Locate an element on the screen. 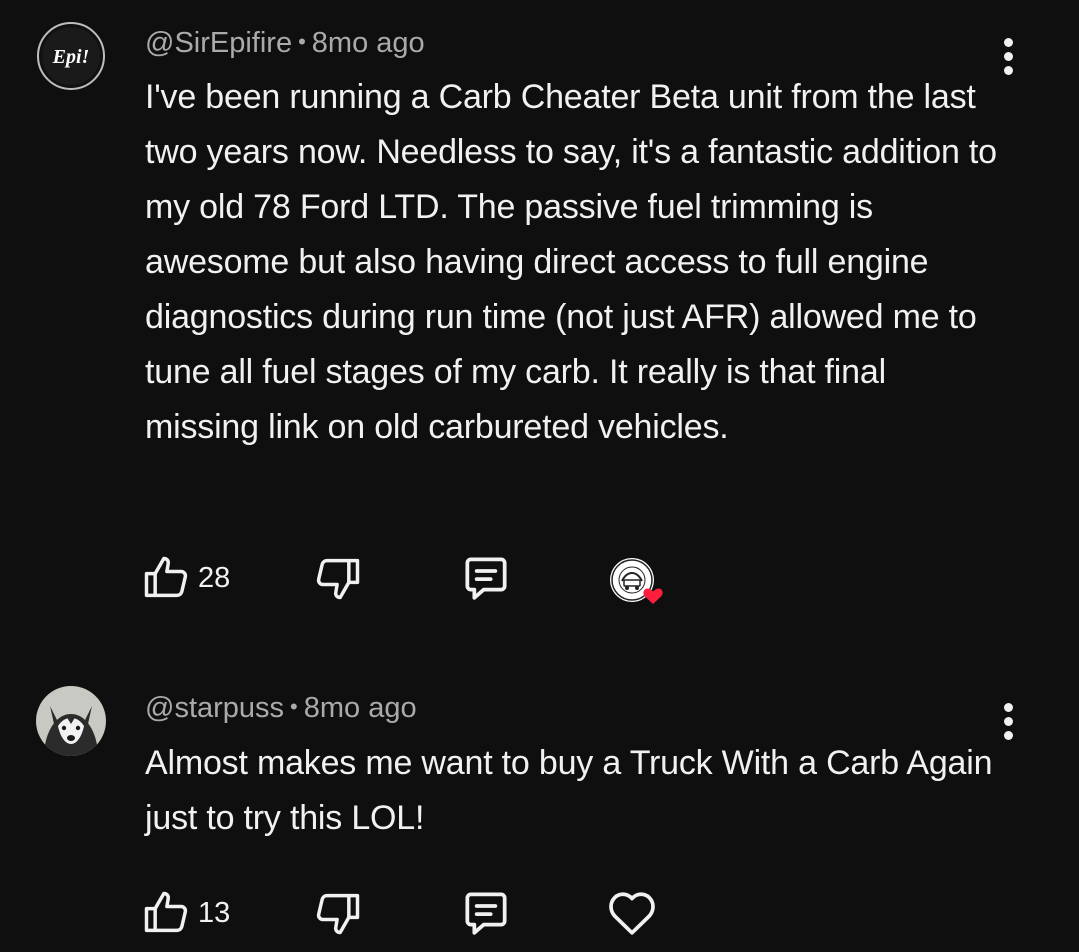 The width and height of the screenshot is (1079, 952). author-name: @starpuss is located at coordinates (214, 708).